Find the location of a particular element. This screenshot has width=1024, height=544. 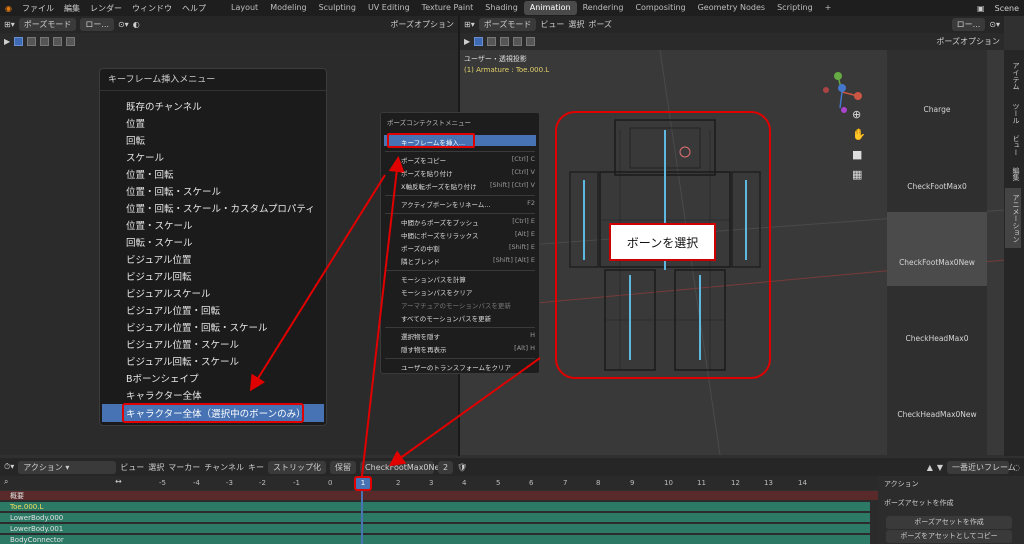

pose-item-charge: Charge is located at coordinates (937, 109).